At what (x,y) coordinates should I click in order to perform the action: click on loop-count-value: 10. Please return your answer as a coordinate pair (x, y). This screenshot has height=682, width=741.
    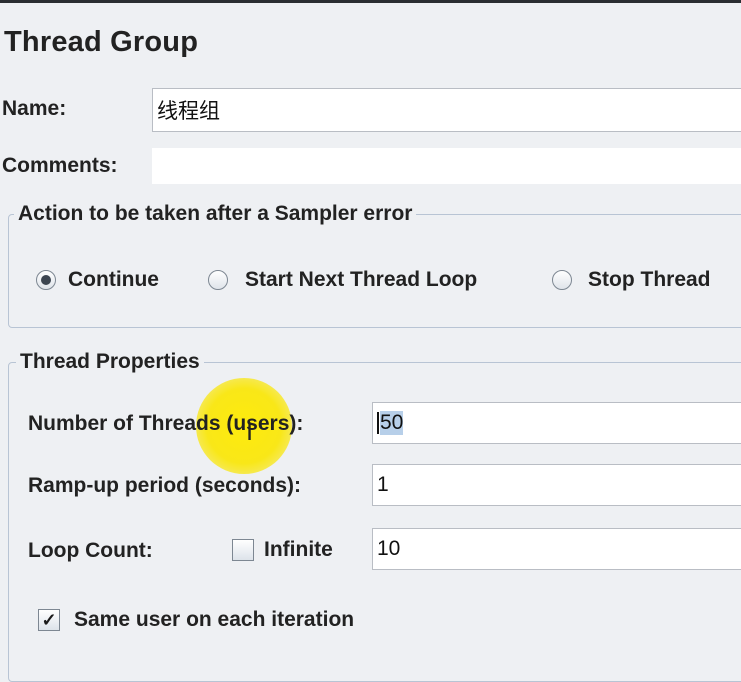
    Looking at the image, I should click on (389, 548).